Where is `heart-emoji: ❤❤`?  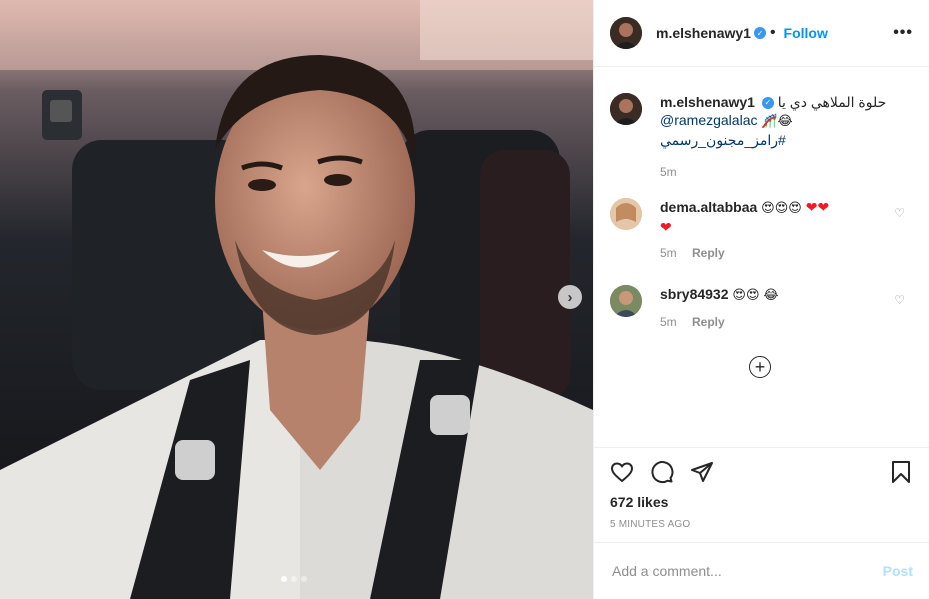
heart-emoji: ❤❤ is located at coordinates (817, 207).